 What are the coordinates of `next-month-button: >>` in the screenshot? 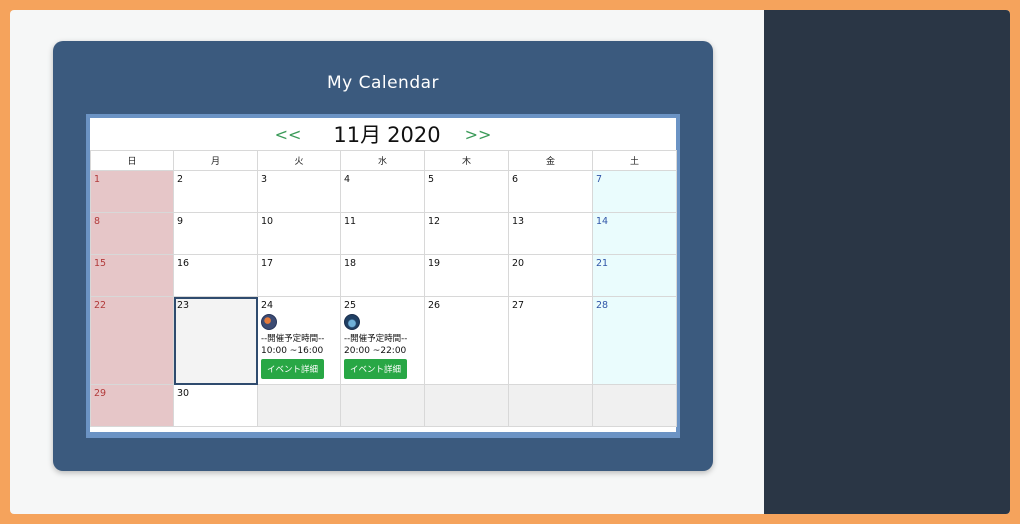 It's located at (478, 134).